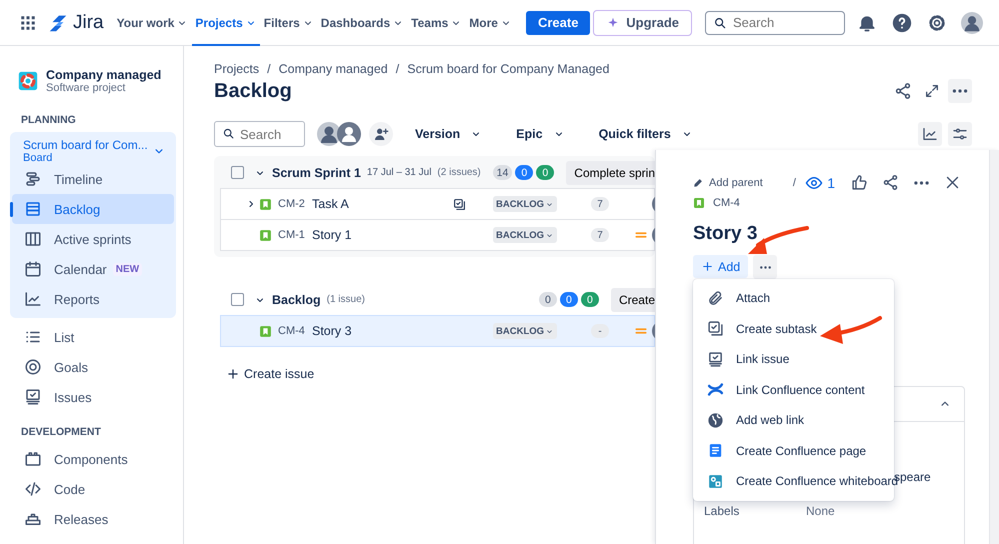 The image size is (999, 544). I want to click on sprint-action-button: Create, so click(632, 300).